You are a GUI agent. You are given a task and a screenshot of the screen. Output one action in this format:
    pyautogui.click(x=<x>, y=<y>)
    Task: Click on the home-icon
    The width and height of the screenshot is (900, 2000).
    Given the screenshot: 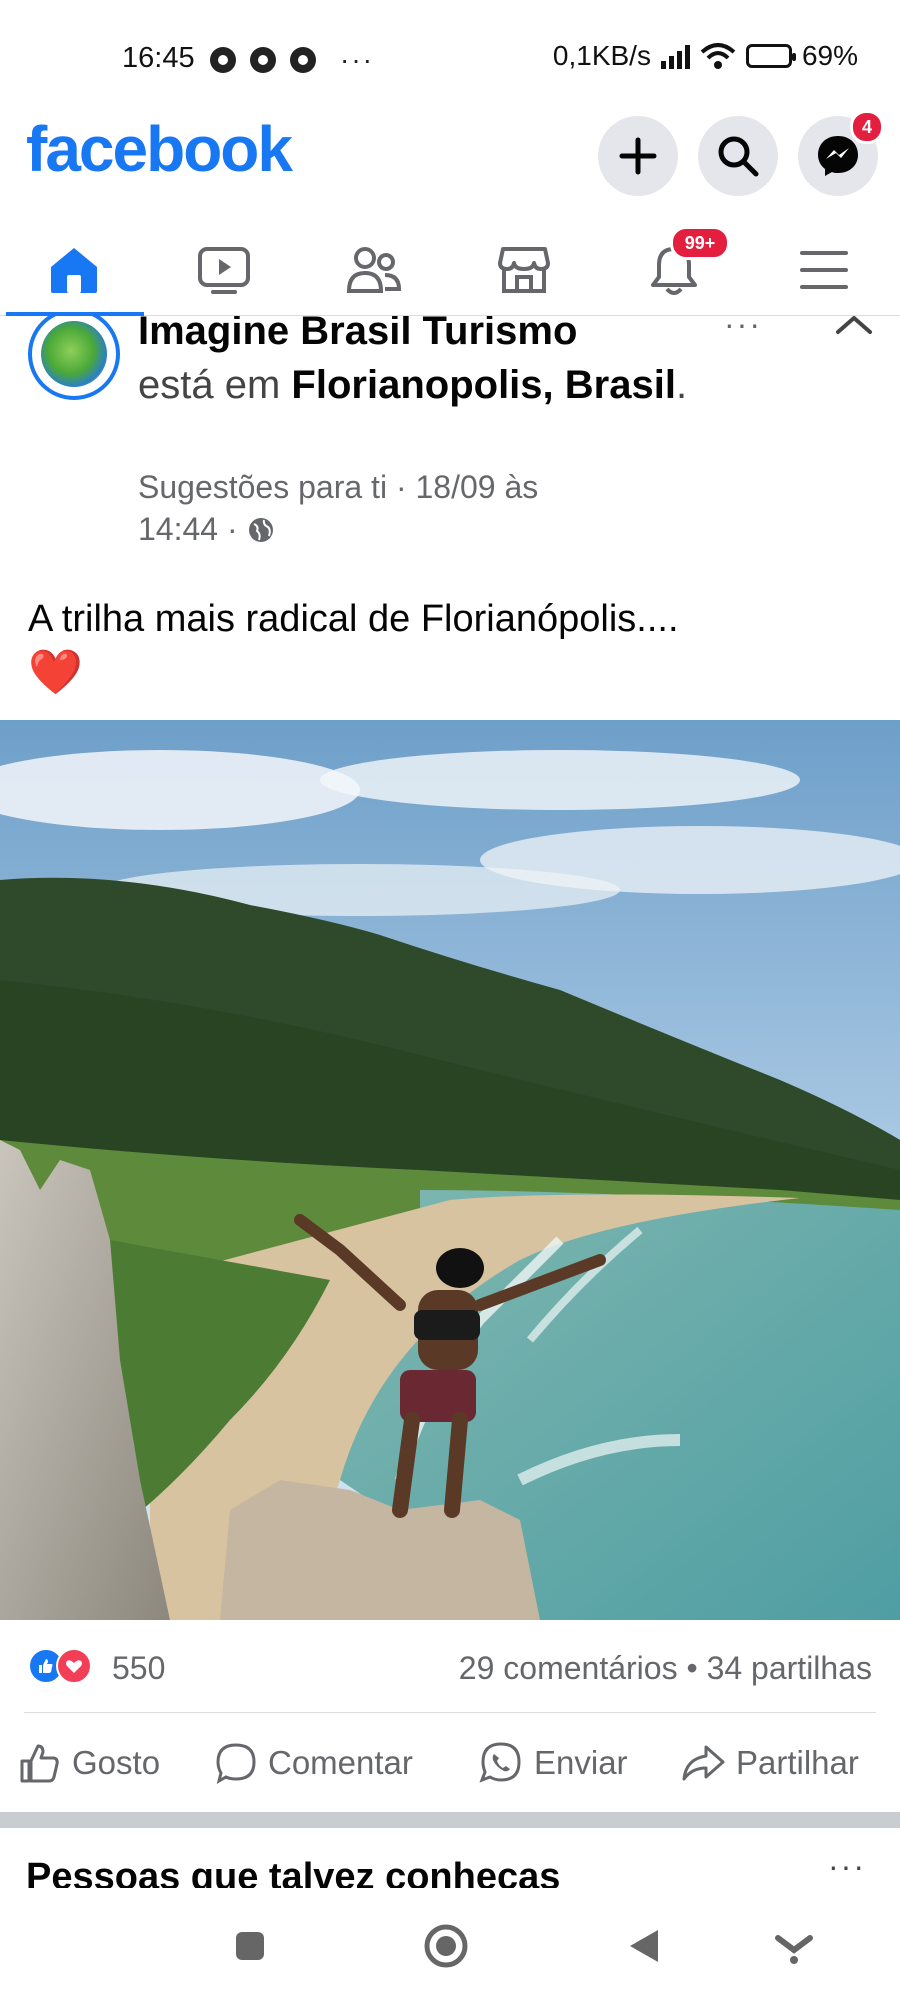 What is the action you would take?
    pyautogui.click(x=74, y=270)
    